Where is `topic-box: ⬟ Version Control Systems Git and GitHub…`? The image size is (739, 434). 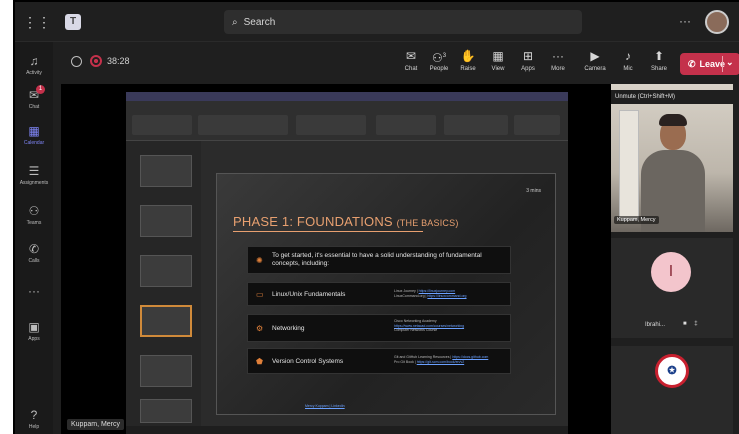
topic-box: ⬟ Version Control Systems Git and GitHub… is located at coordinates (379, 361).